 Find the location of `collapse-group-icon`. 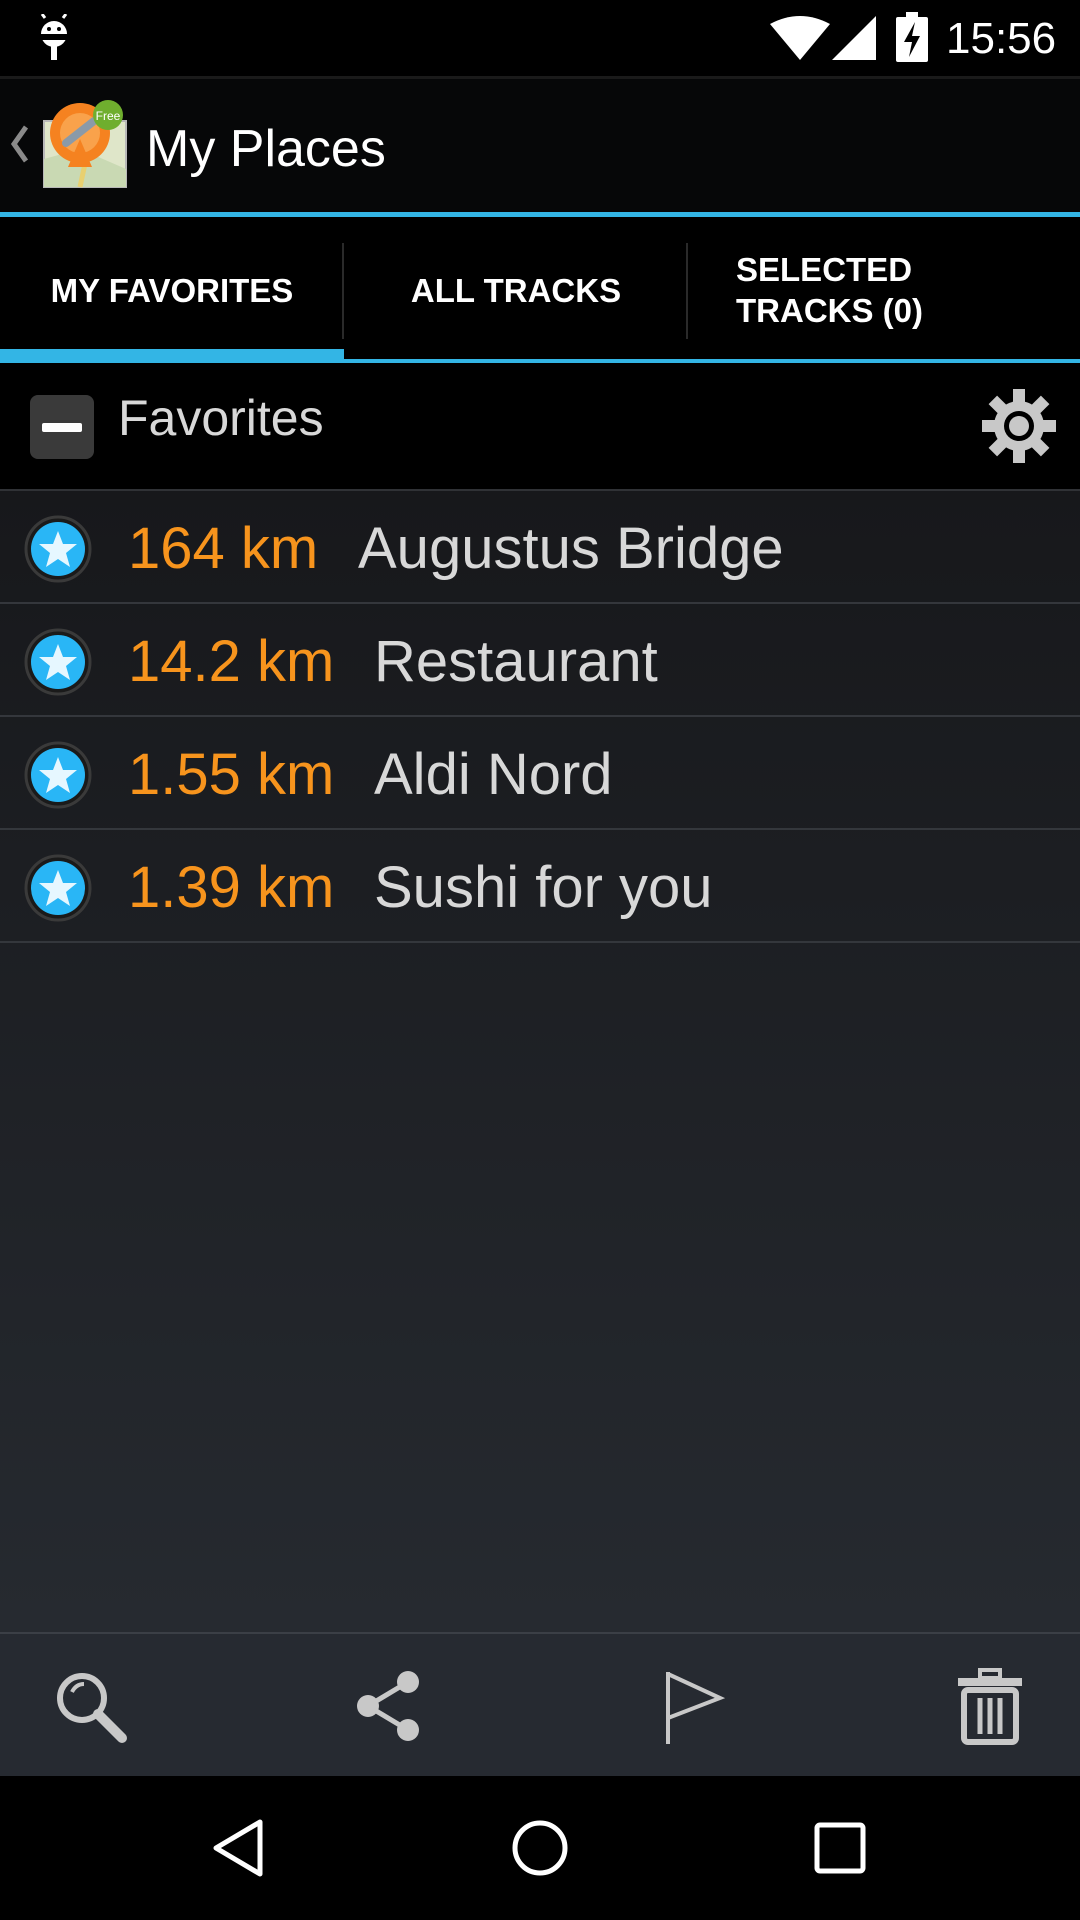

collapse-group-icon is located at coordinates (62, 427).